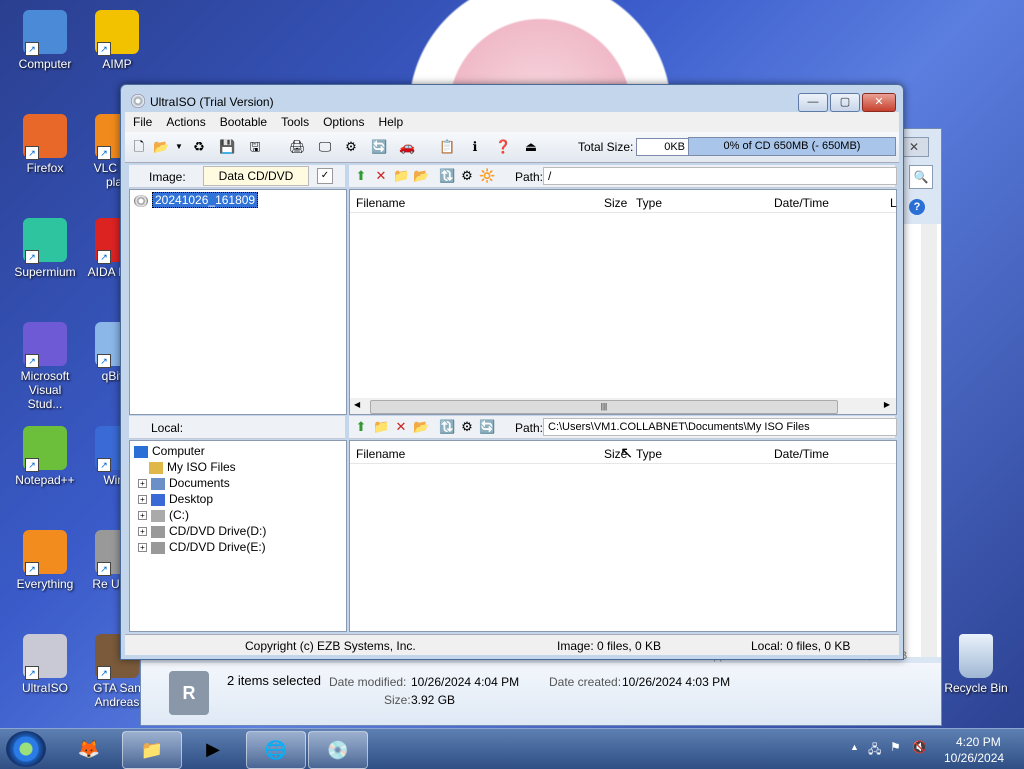  Describe the element at coordinates (720, 176) in the screenshot. I see `image-path-field: /` at that location.